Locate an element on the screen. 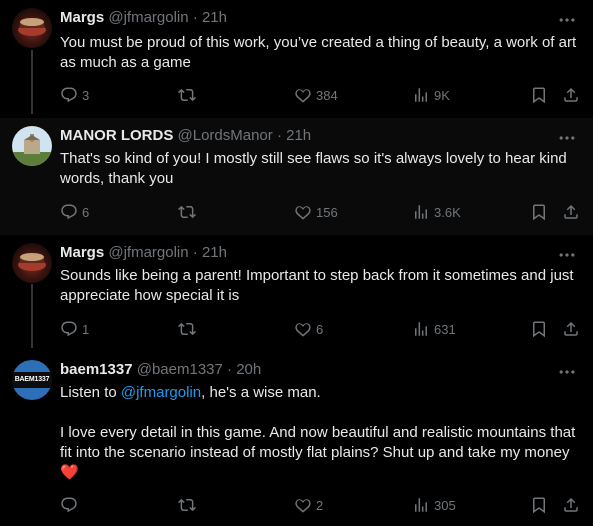 This screenshot has height=526, width=593. display-name: baem1337 is located at coordinates (96, 369).